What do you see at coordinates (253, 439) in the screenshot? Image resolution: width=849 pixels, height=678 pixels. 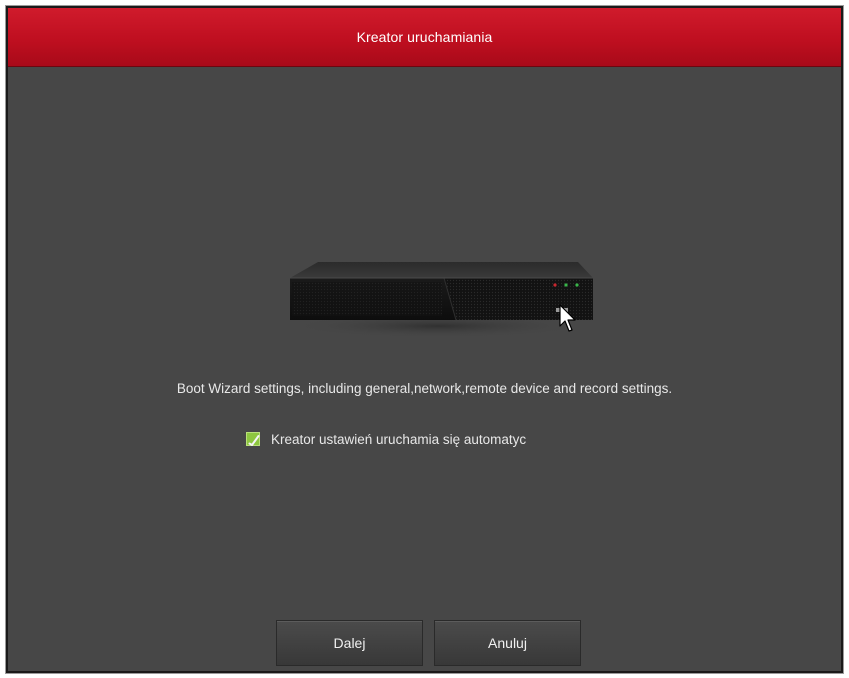 I see `checkbox-checked-icon` at bounding box center [253, 439].